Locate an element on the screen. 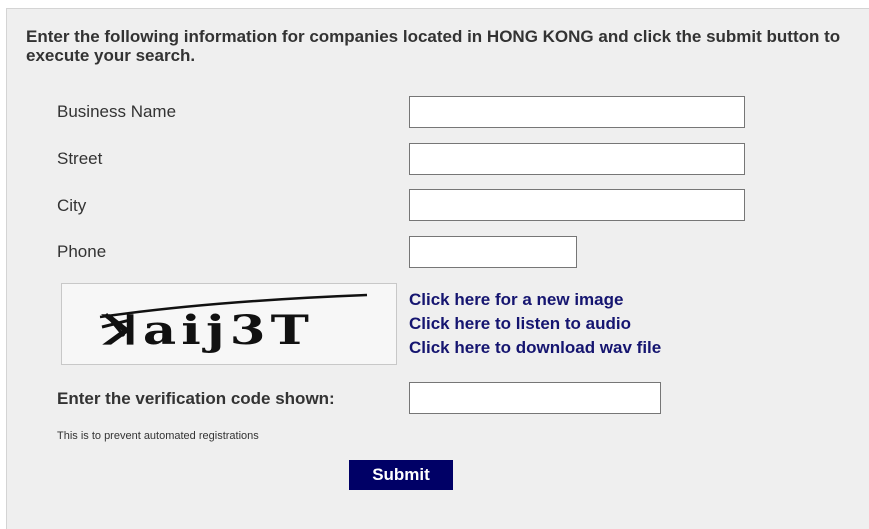 This screenshot has width=869, height=529. captcha-graphic: ꓘaij3T is located at coordinates (233, 323).